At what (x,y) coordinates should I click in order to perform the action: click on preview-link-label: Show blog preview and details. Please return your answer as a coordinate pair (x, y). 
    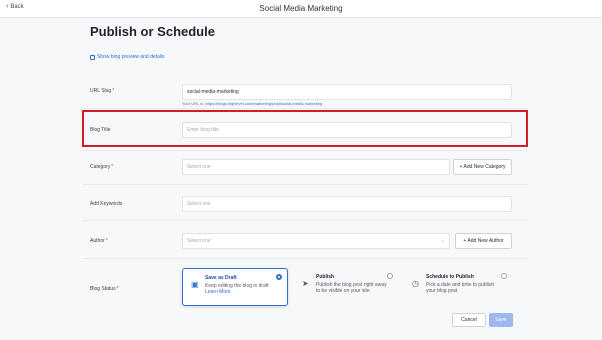
    Looking at the image, I should click on (131, 57).